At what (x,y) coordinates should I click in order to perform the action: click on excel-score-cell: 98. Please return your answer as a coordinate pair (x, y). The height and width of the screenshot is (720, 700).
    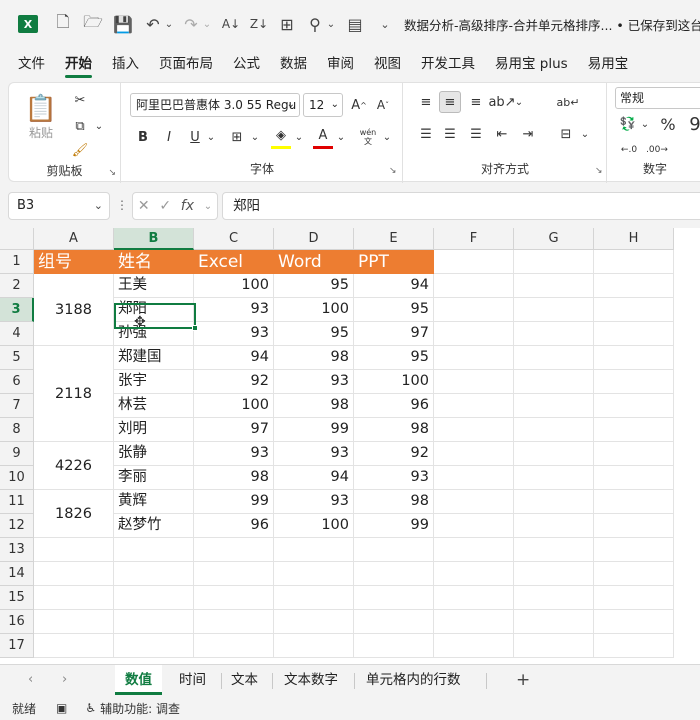
    Looking at the image, I should click on (234, 478).